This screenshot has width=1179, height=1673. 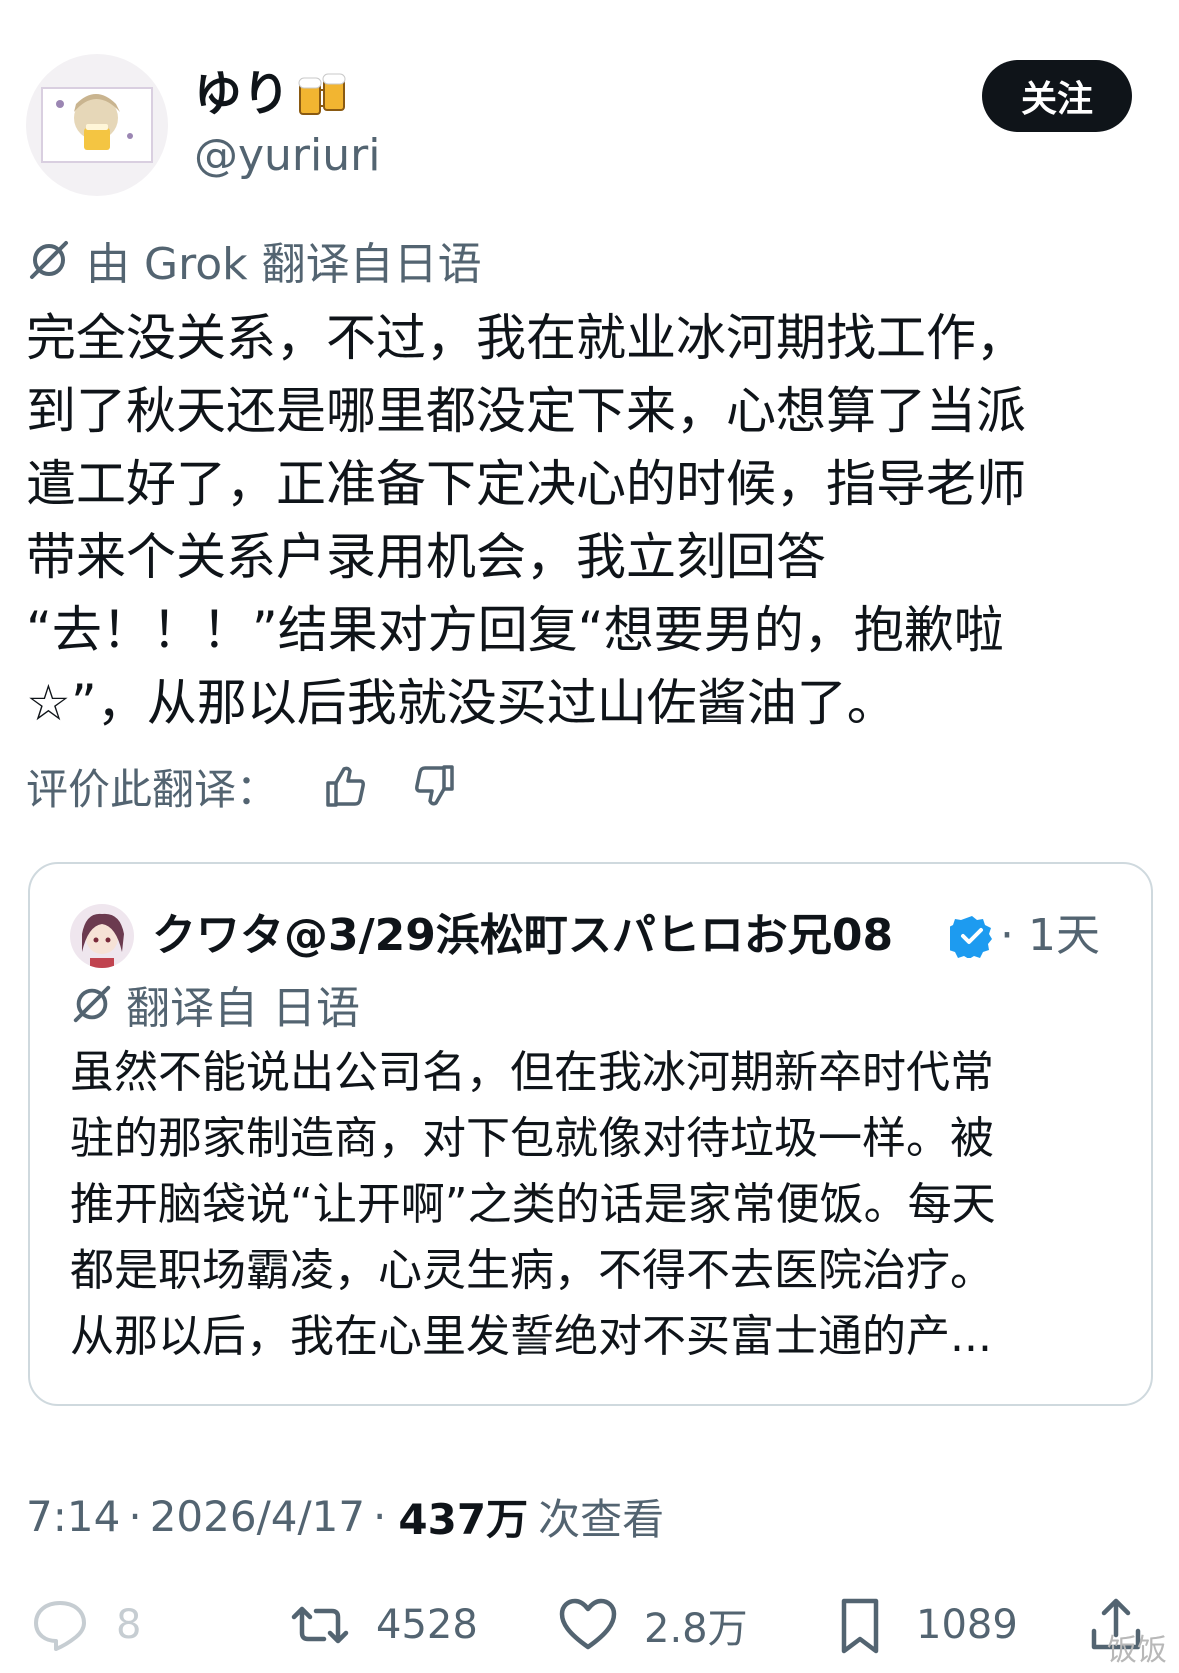 What do you see at coordinates (463, 1519) in the screenshot?
I see `view-count: 437万` at bounding box center [463, 1519].